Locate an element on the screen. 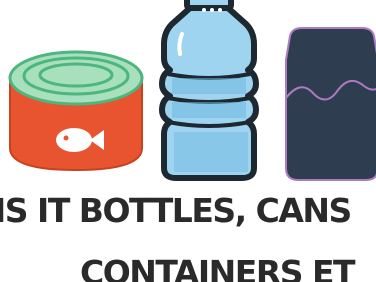 The image size is (376, 282). headline-line-2: CONTAINERS ET is located at coordinates (218, 267).